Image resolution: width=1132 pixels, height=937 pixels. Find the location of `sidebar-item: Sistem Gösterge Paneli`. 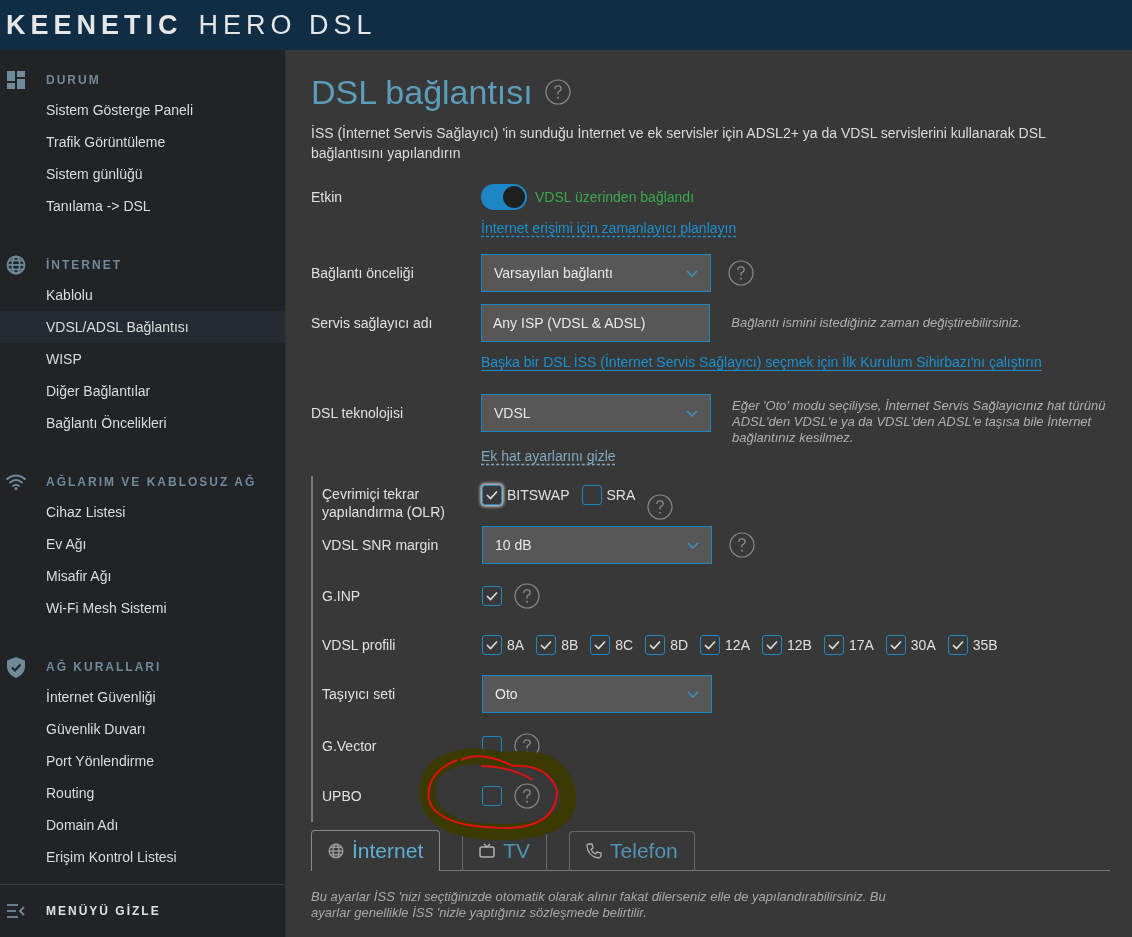

sidebar-item: Sistem Gösterge Paneli is located at coordinates (142, 110).